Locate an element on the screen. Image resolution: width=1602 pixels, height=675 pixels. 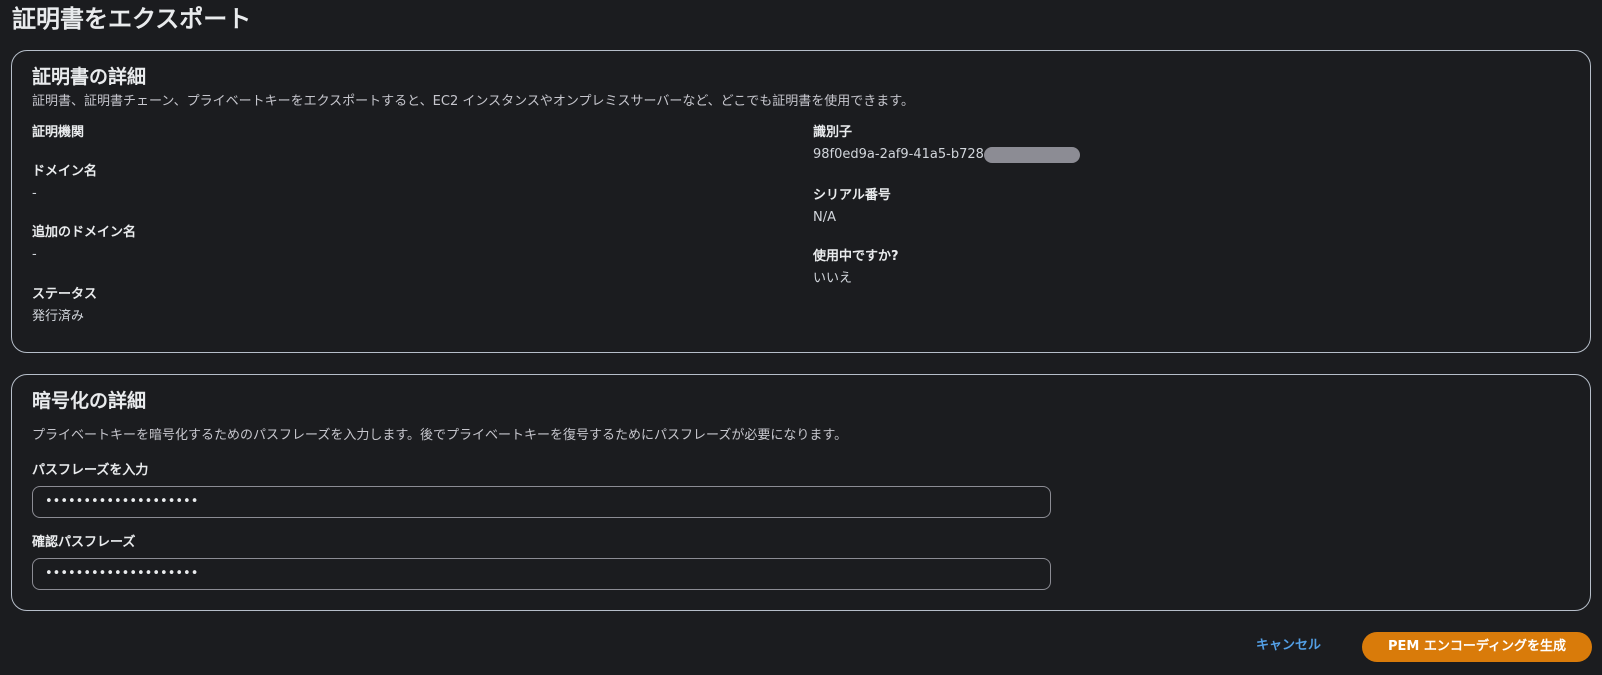
field-label: 証明機関 is located at coordinates (58, 132).